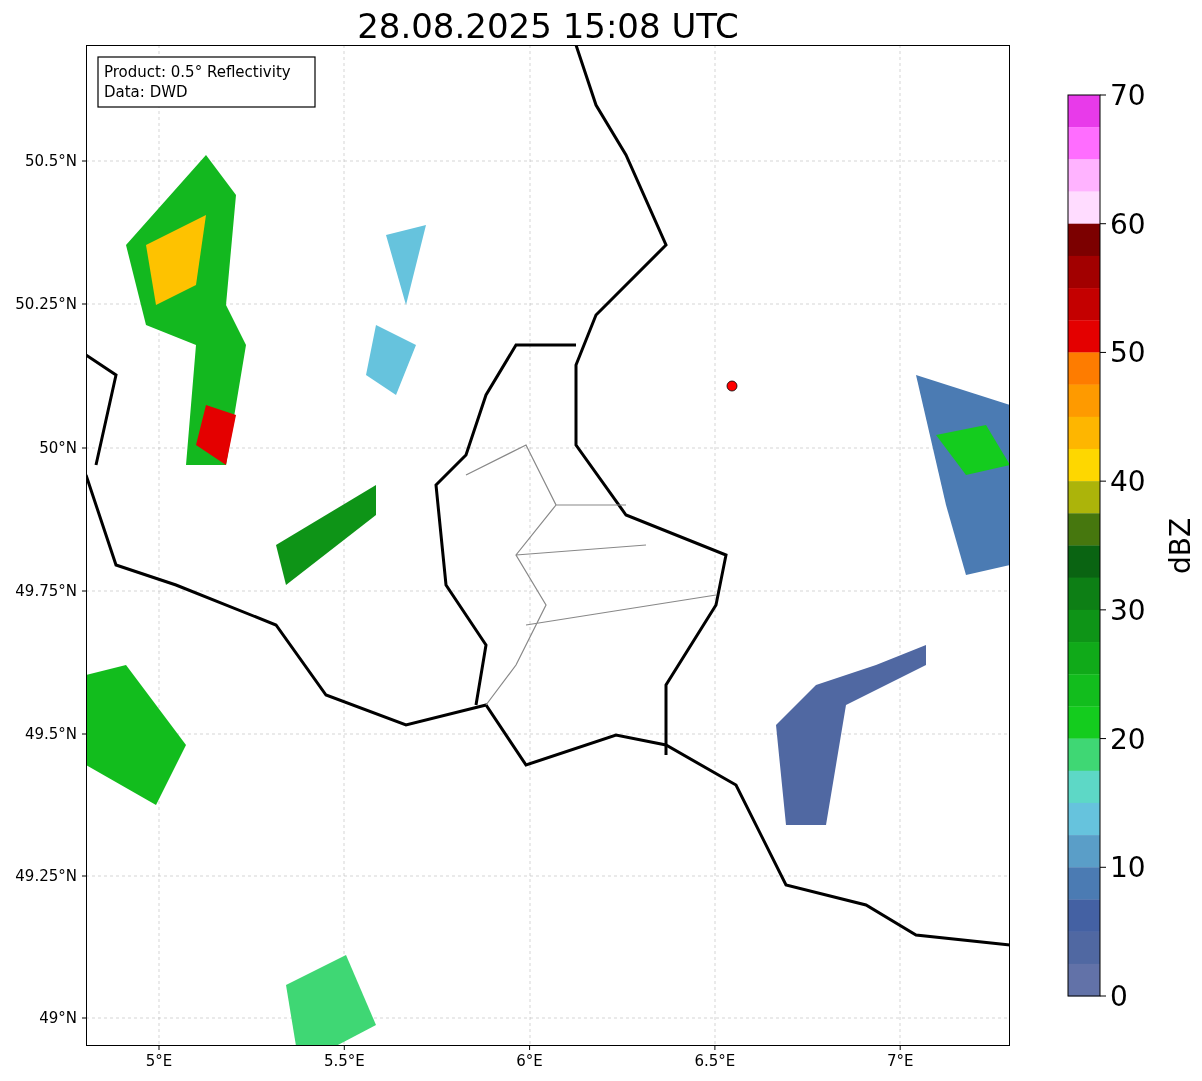  Describe the element at coordinates (46, 591) in the screenshot. I see `axis-tick-label: 49.75°N` at that location.